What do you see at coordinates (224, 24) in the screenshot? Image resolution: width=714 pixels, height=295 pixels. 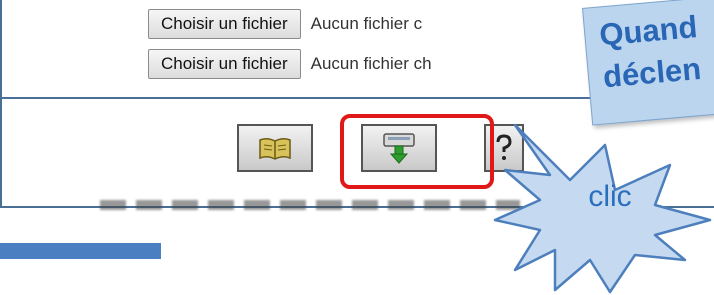 I see `choose-file-button-1: Choisir un fichier` at bounding box center [224, 24].